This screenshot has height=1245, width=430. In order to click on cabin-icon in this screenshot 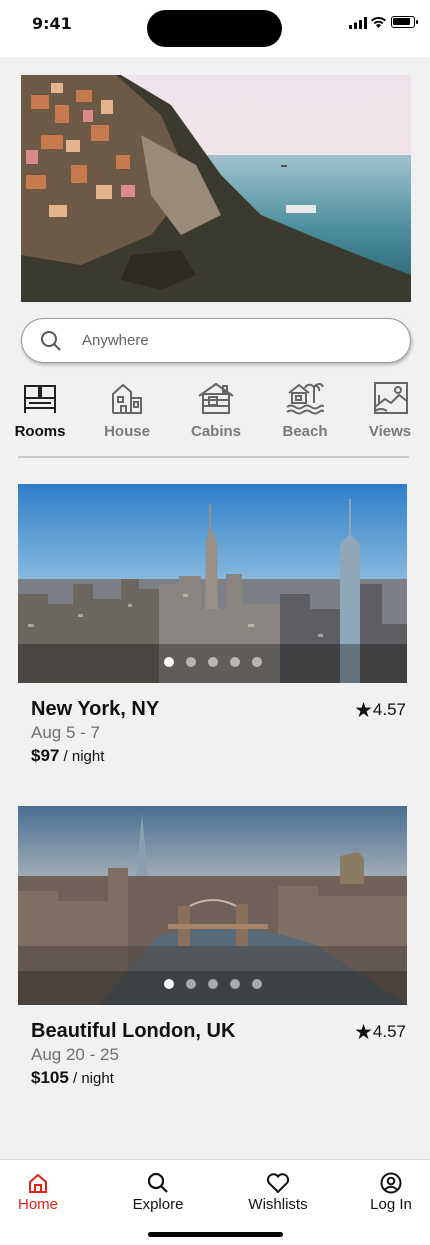, I will do `click(216, 398)`.